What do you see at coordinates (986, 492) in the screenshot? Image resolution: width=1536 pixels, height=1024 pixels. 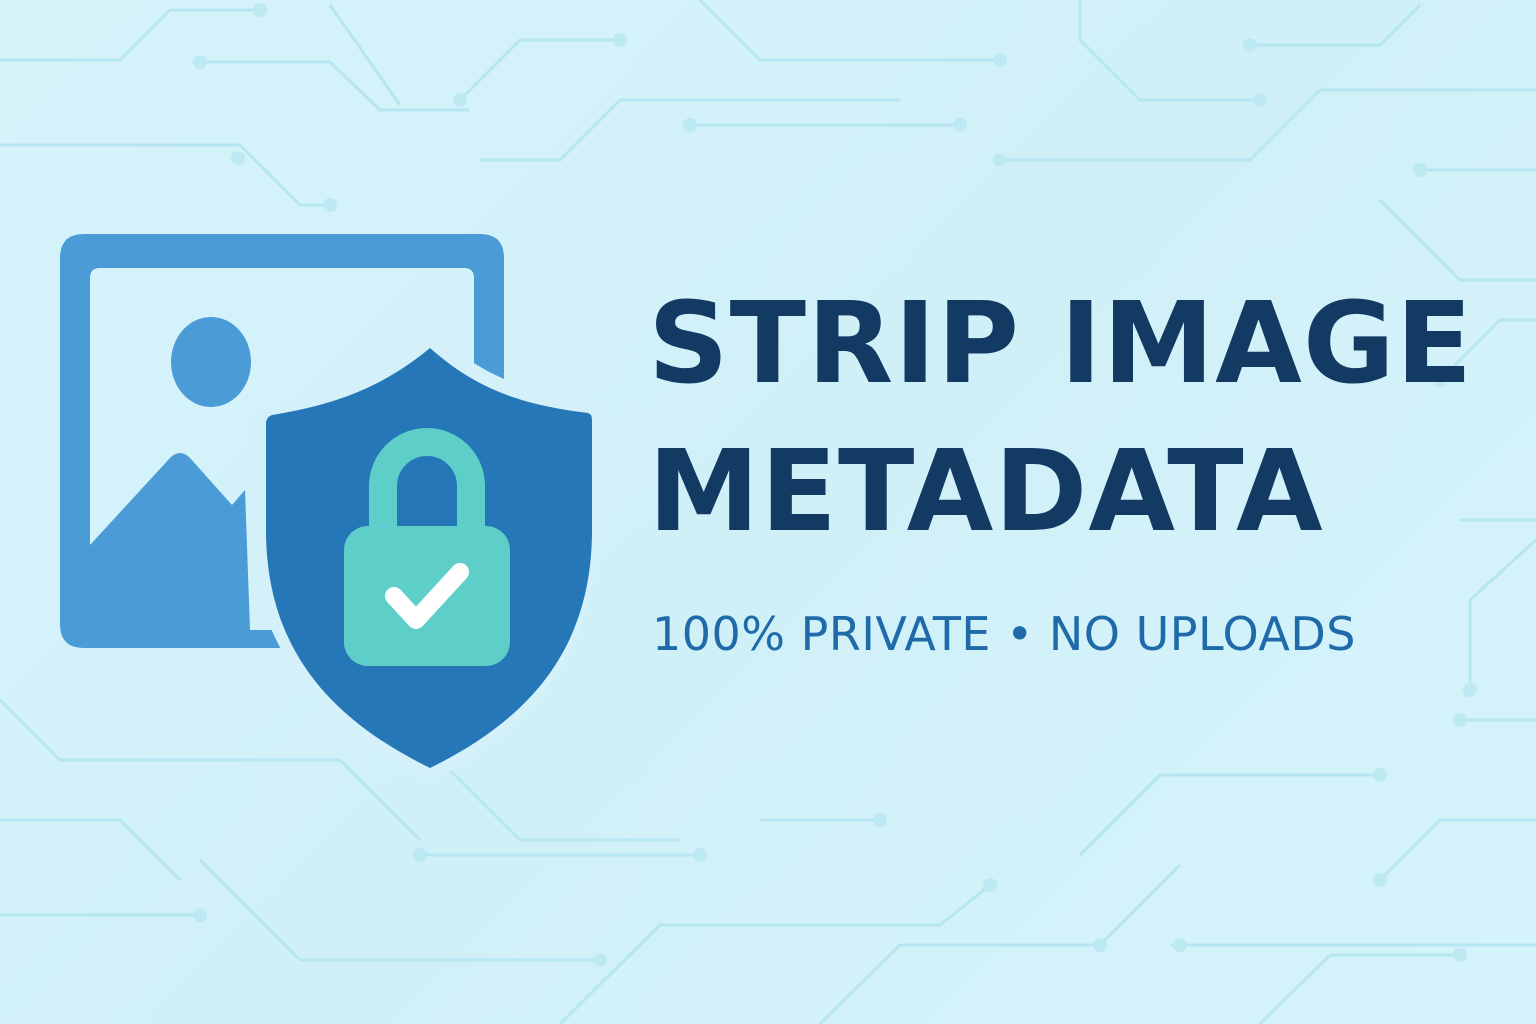 I see `banner-title-line-2: METADATA` at bounding box center [986, 492].